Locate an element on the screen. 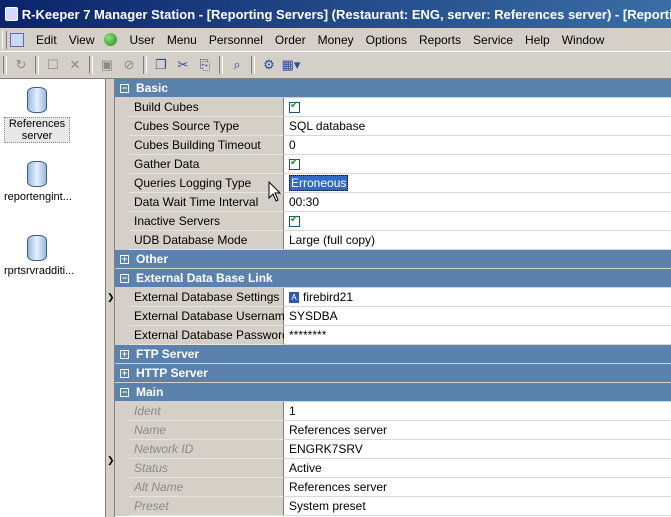 Image resolution: width=671 pixels, height=517 pixels. property-row: Queries Logging Type Erroneous is located at coordinates (393, 183).